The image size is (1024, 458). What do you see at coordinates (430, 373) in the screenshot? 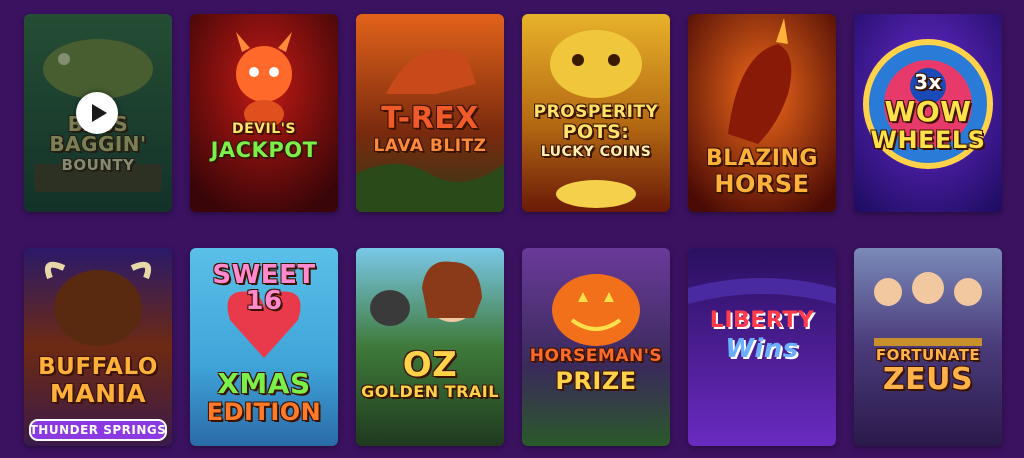
I see `game-title: OZ GOLDEN TRAIL` at bounding box center [430, 373].